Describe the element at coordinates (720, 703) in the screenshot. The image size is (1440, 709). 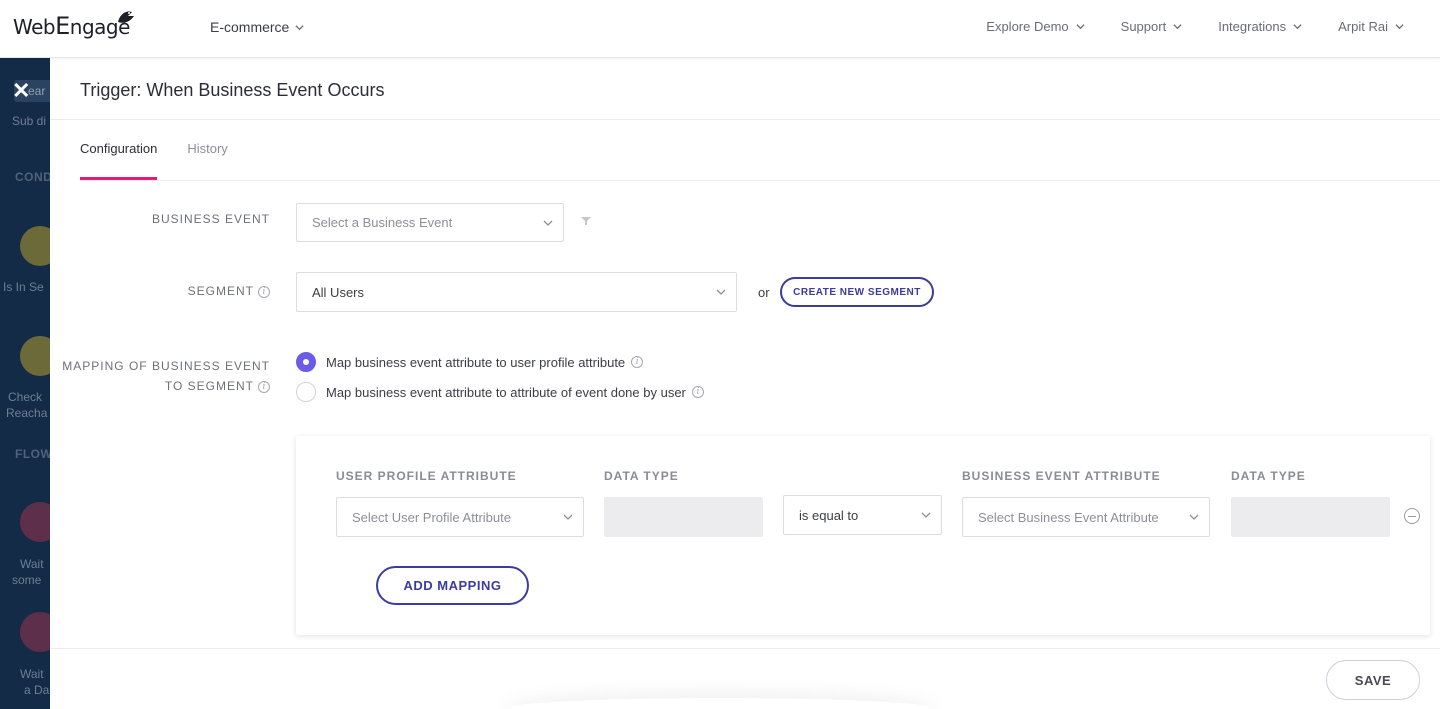
I see `footer-shadow` at that location.